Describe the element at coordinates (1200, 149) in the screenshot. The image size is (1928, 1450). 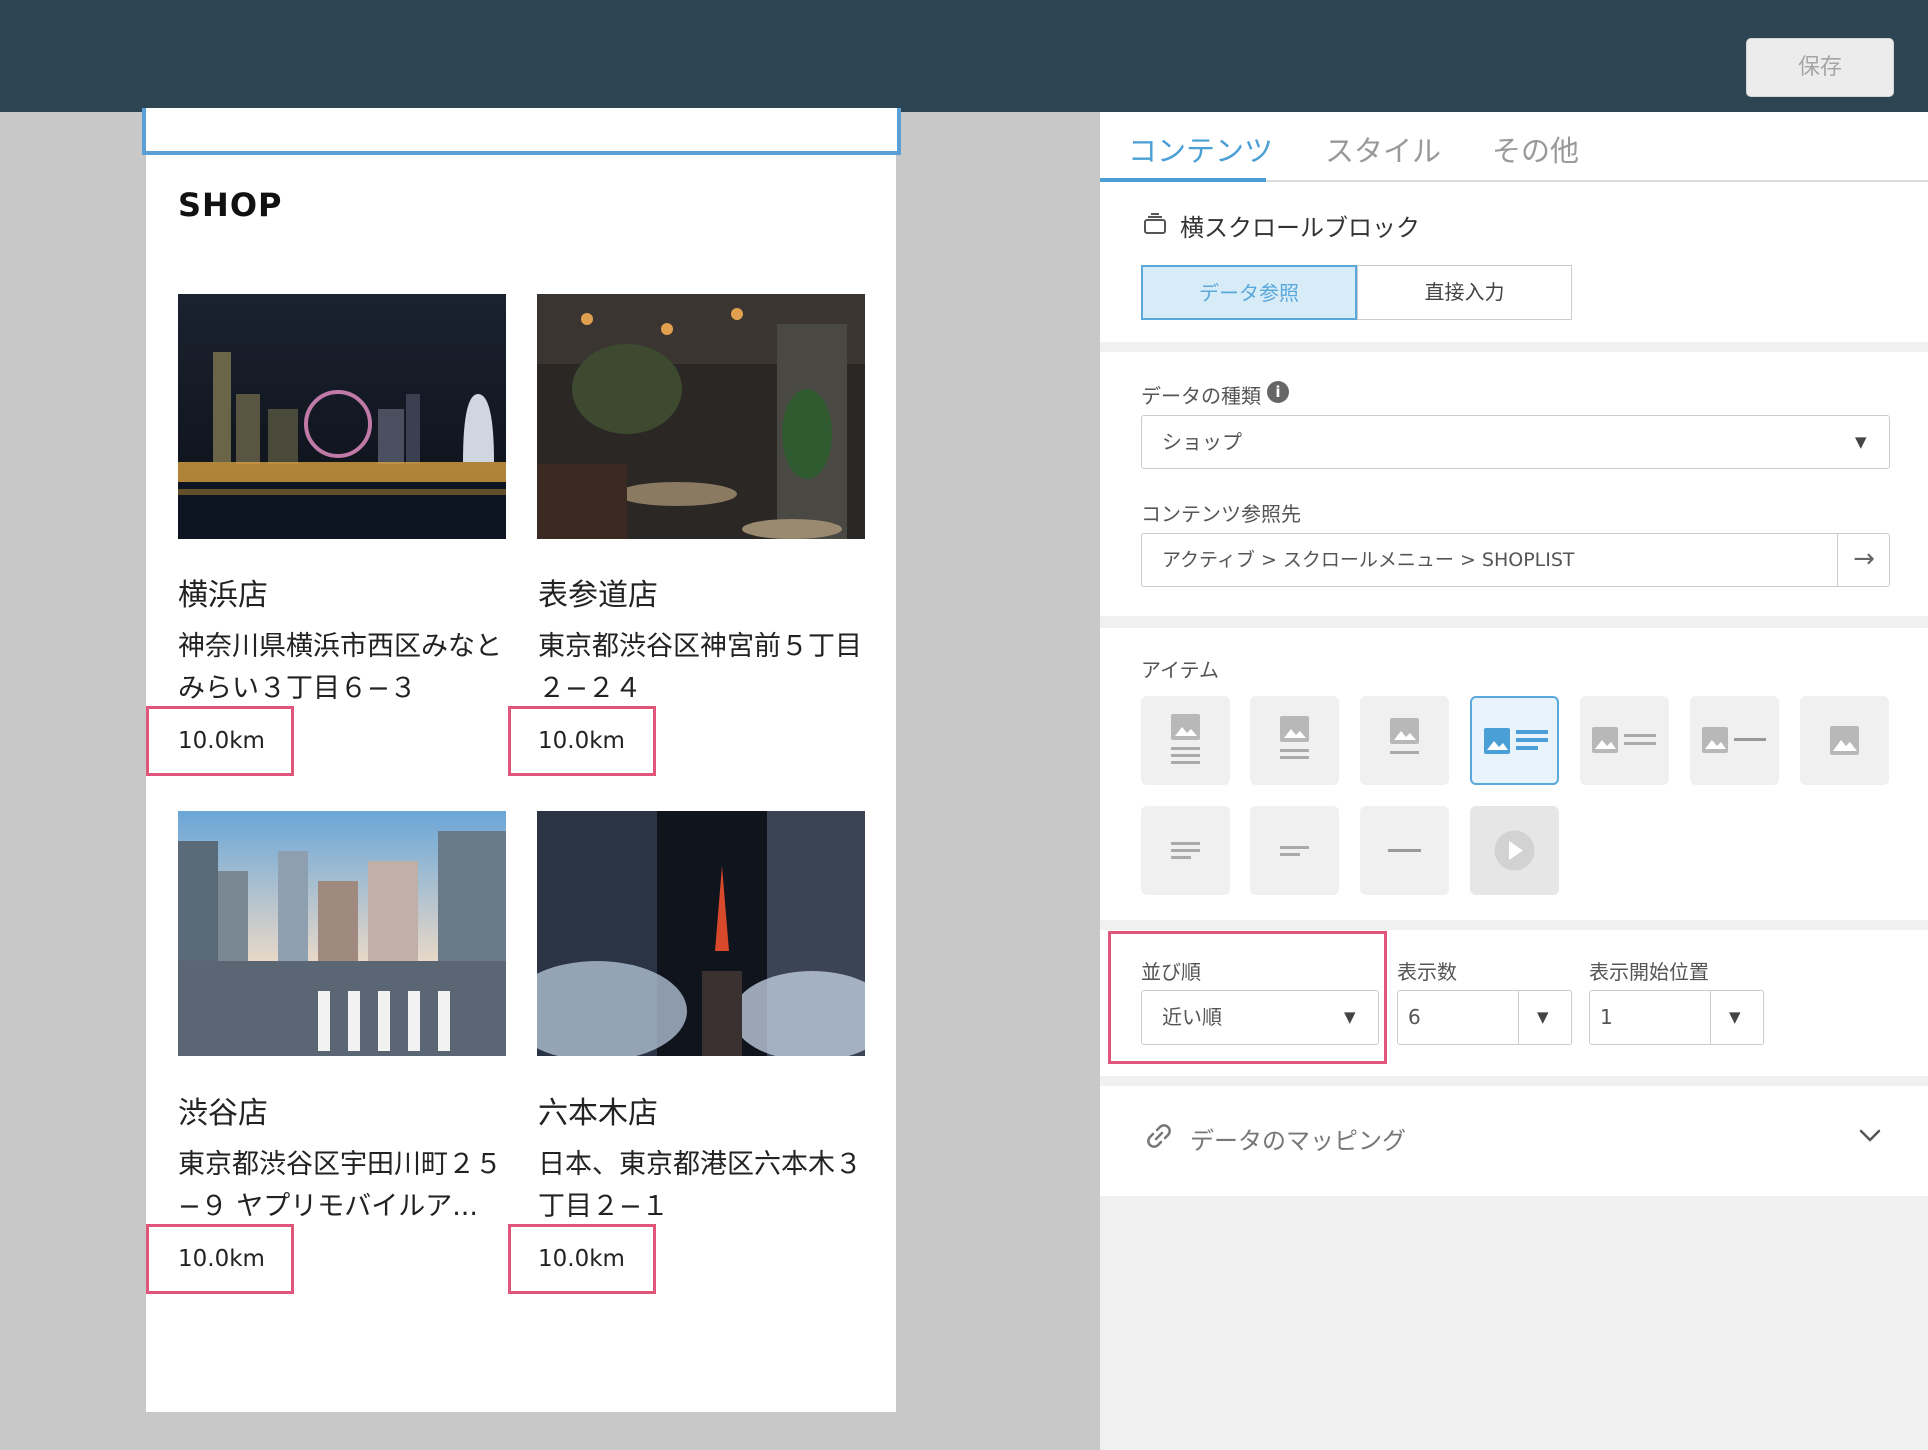
I see `tab-content: コンテンツ` at that location.